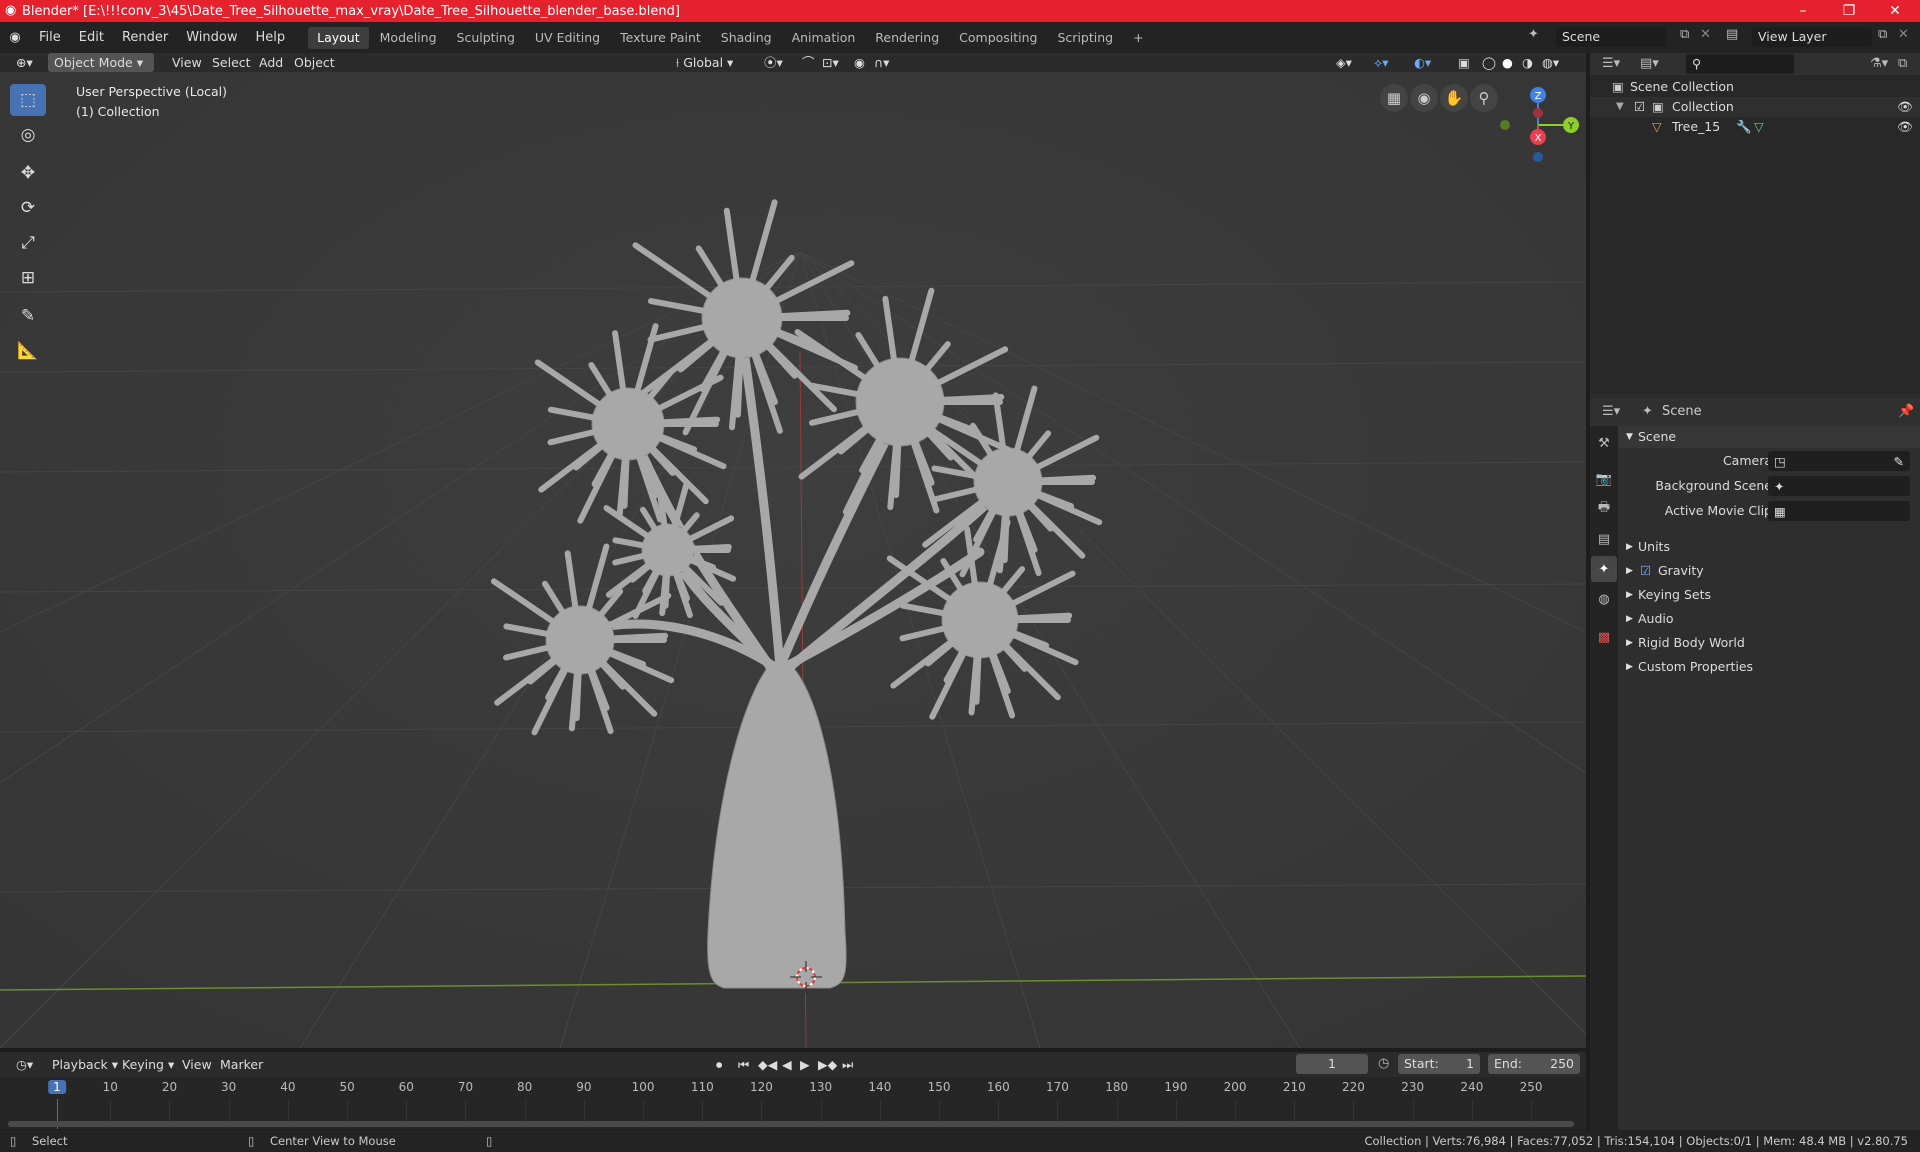  What do you see at coordinates (50, 37) in the screenshot?
I see `menu-file: File` at bounding box center [50, 37].